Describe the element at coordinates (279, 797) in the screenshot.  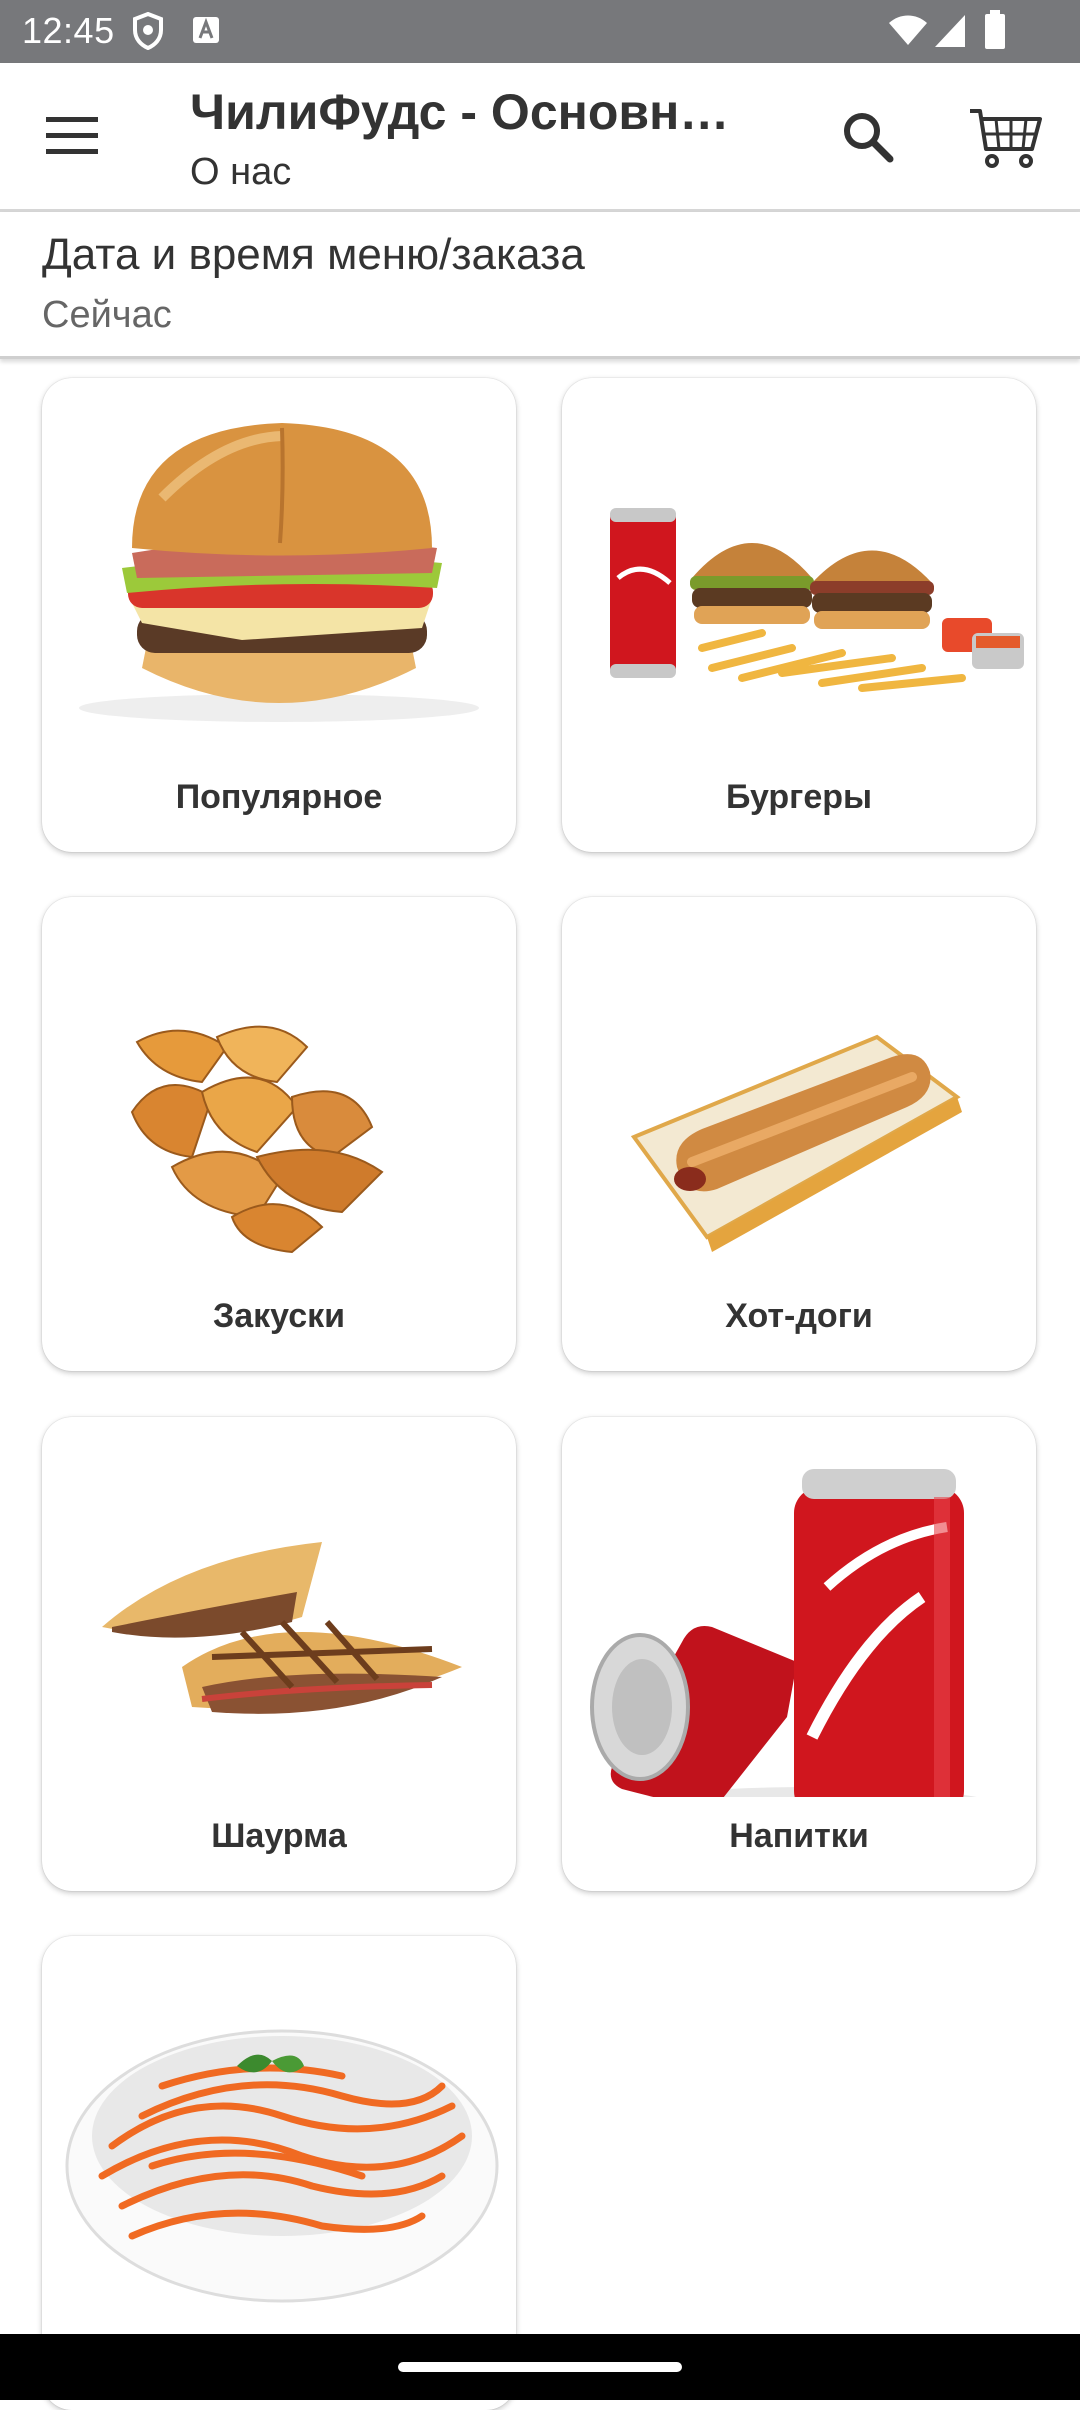
I see `category-name: Популярное` at that location.